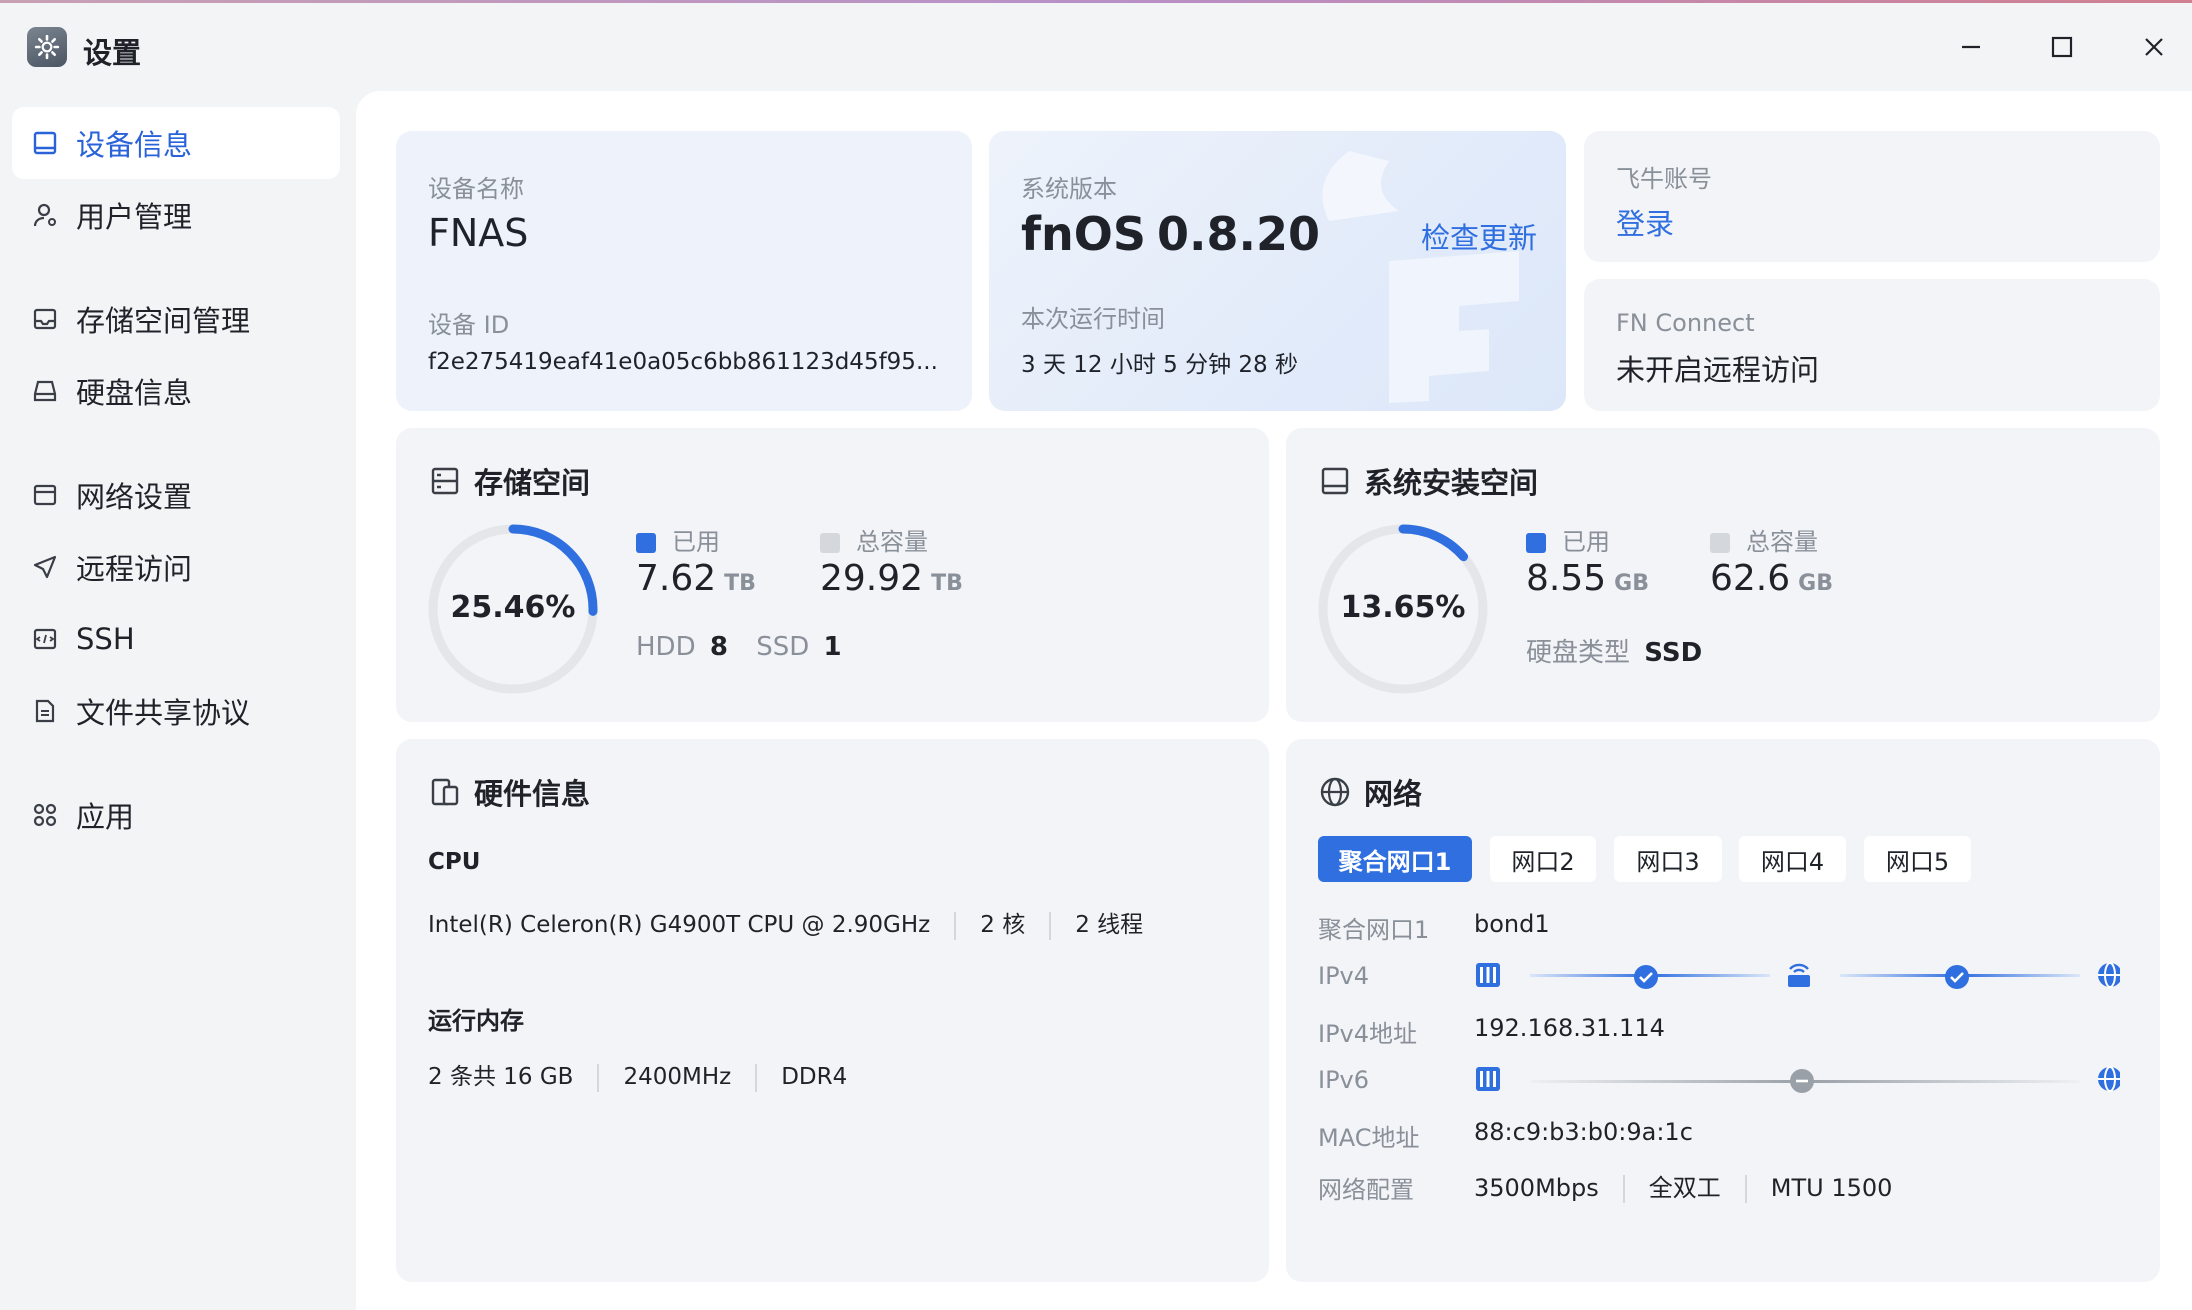 This screenshot has width=2192, height=1310. I want to click on sidebar-item-file-sharing: 文件共享协议, so click(176, 711).